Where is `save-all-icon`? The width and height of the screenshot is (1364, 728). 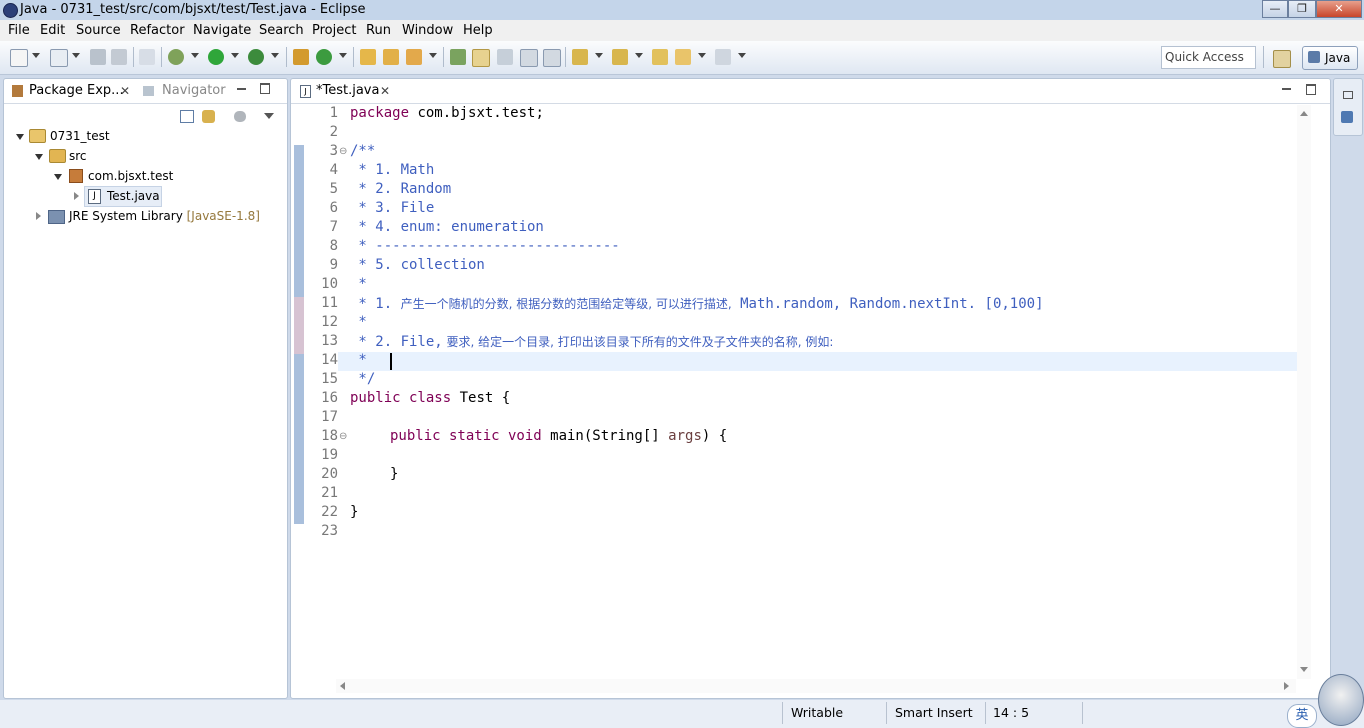
save-all-icon is located at coordinates (119, 57).